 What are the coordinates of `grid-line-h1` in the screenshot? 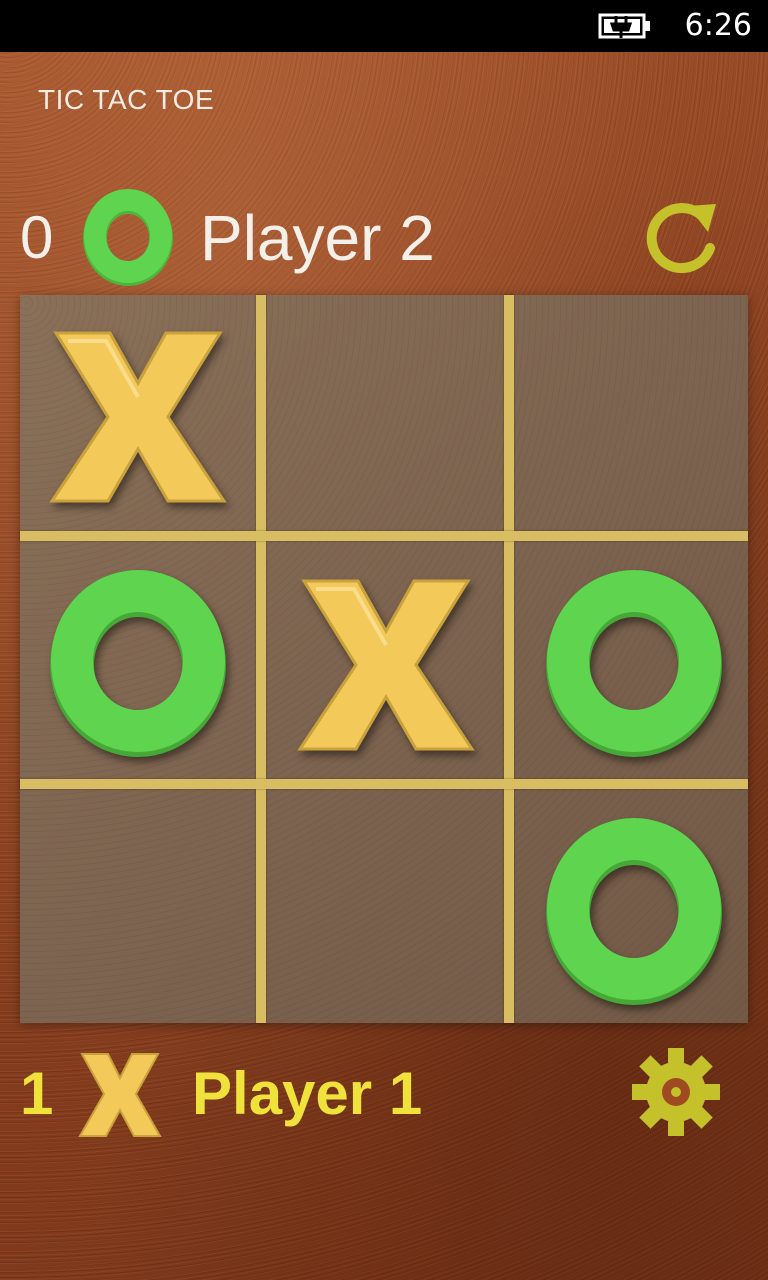 It's located at (384, 536).